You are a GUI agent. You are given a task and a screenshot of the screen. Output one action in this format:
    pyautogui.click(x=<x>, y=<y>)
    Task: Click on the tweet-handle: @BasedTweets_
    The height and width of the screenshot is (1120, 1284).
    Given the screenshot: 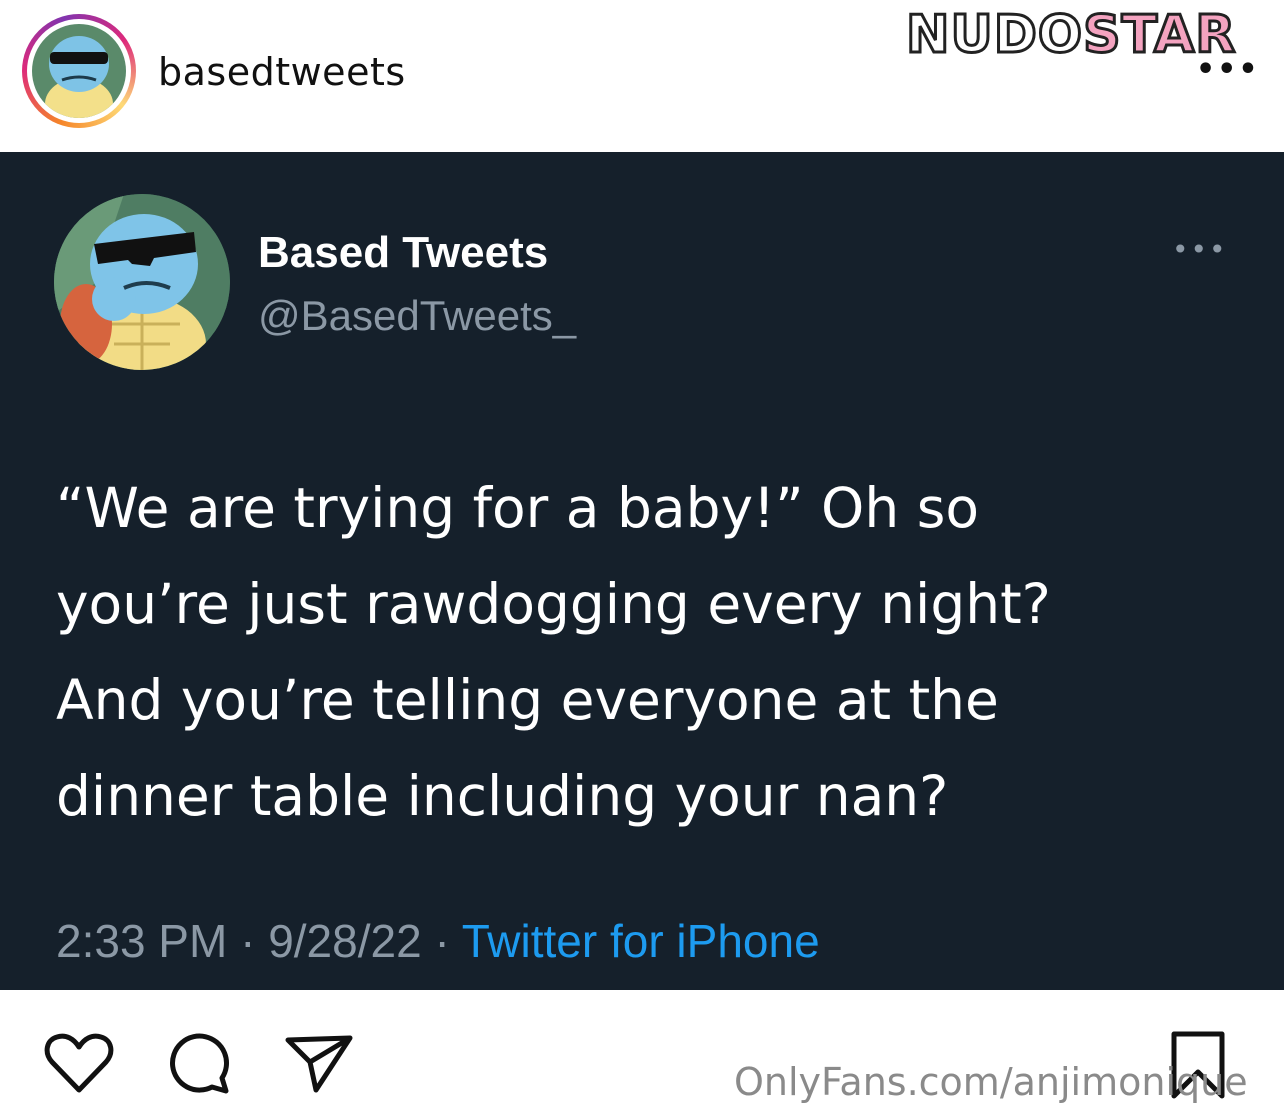 What is the action you would take?
    pyautogui.click(x=417, y=315)
    